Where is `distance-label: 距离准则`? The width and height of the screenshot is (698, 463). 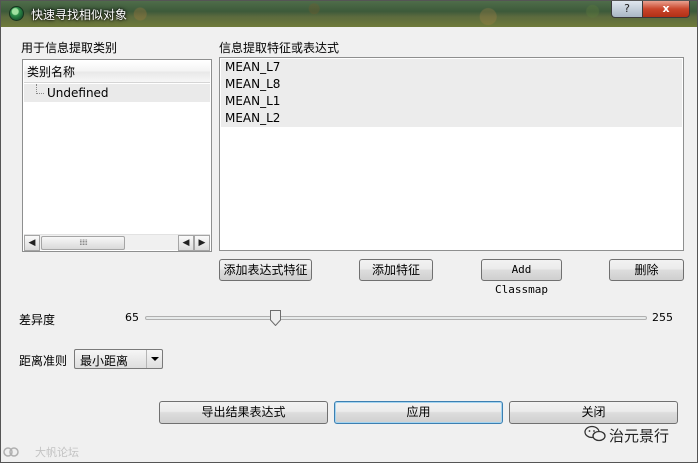
distance-label: 距离准则 is located at coordinates (43, 361).